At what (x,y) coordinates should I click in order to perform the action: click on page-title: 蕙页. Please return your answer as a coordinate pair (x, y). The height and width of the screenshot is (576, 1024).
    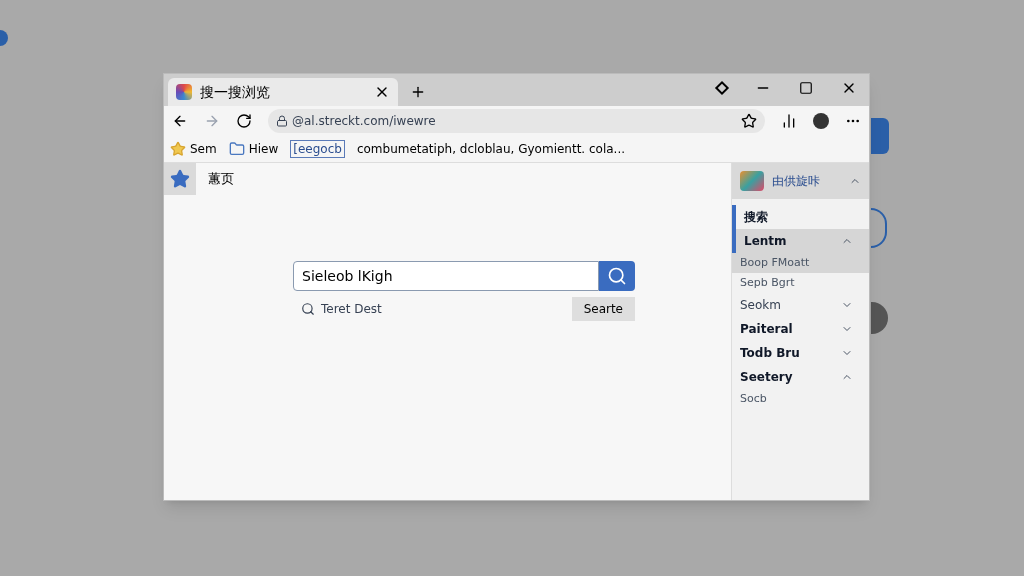
    Looking at the image, I should click on (221, 179).